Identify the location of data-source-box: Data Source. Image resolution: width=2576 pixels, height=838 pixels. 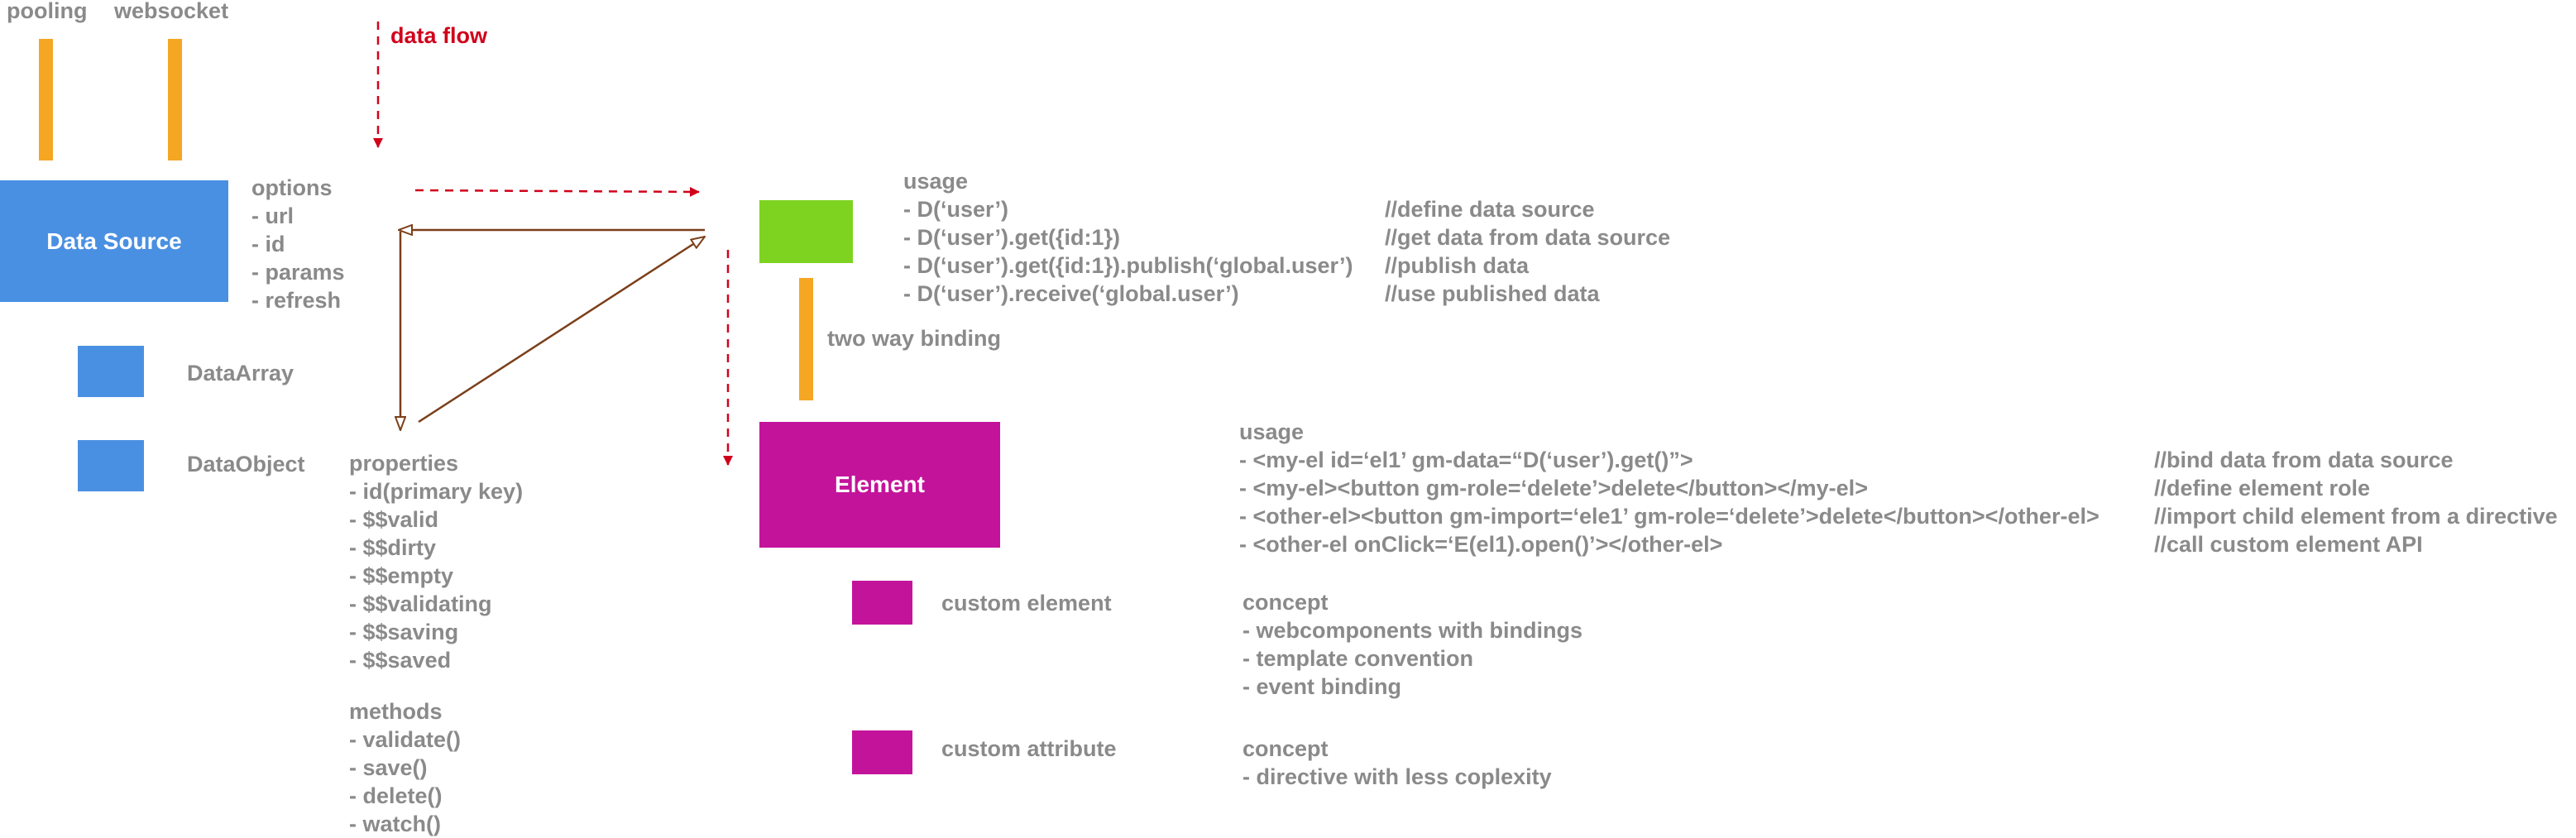
(114, 241).